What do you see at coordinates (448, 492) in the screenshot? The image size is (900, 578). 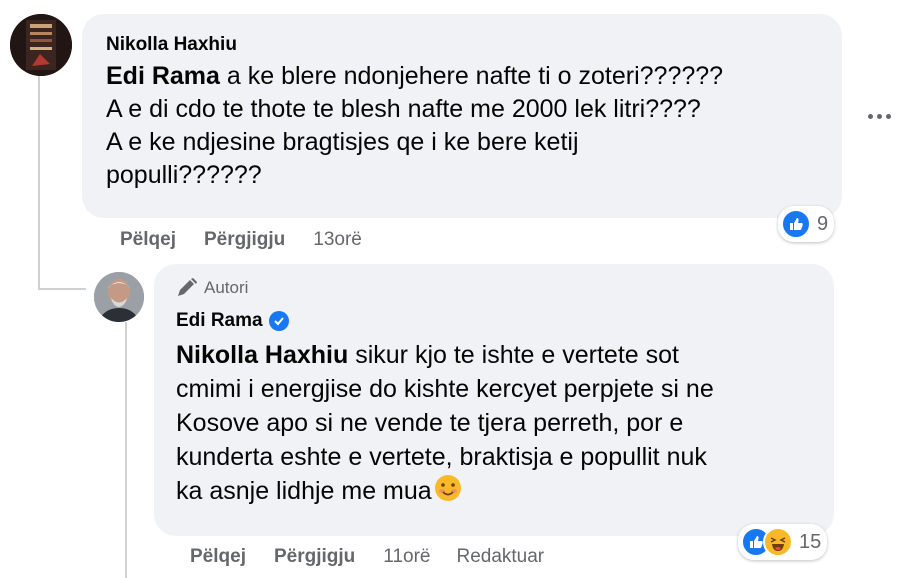 I see `smile-emoji-icon` at bounding box center [448, 492].